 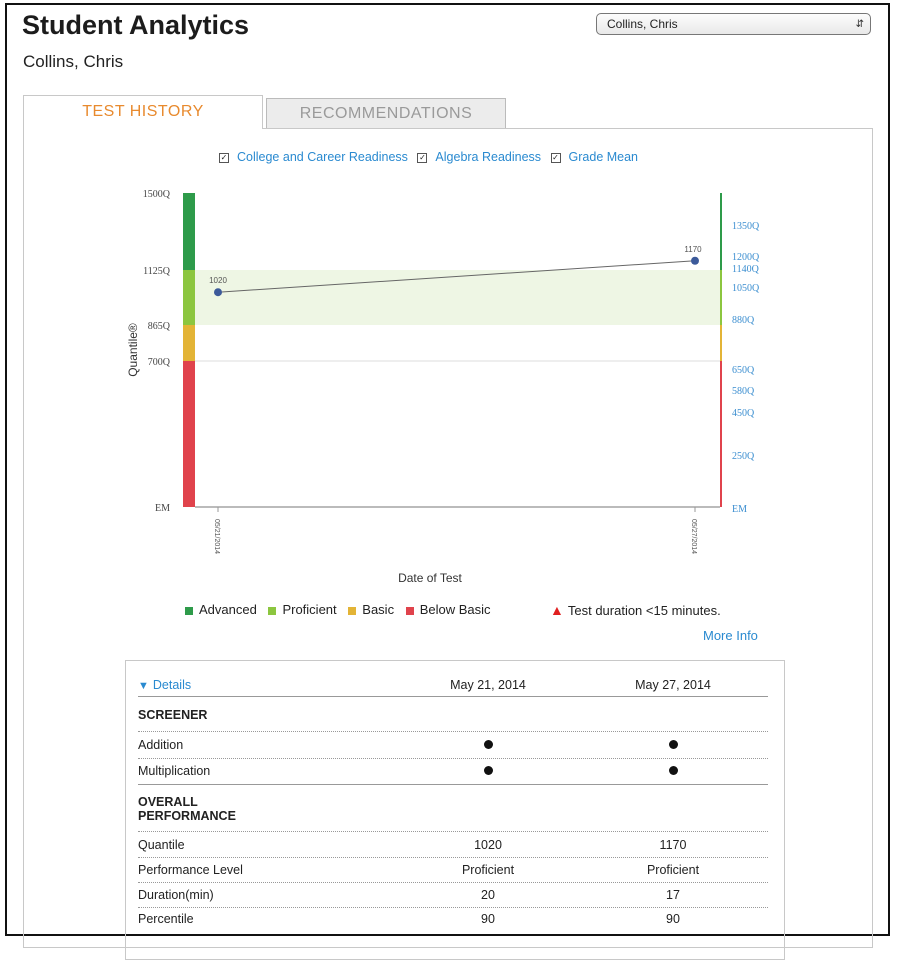 What do you see at coordinates (557, 610) in the screenshot?
I see `warning-triangle-icon: ▲` at bounding box center [557, 610].